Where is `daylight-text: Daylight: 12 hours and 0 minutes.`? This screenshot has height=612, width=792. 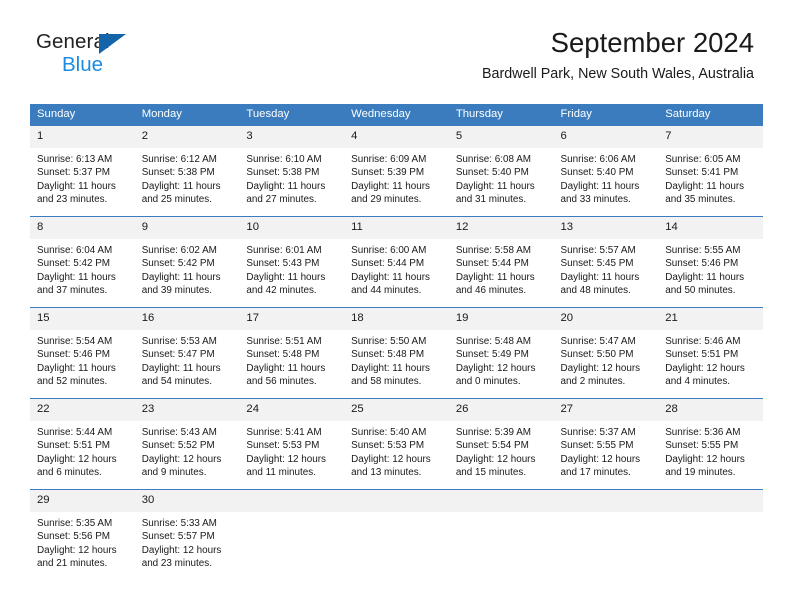
daylight-text: Daylight: 12 hours and 0 minutes. is located at coordinates (495, 375).